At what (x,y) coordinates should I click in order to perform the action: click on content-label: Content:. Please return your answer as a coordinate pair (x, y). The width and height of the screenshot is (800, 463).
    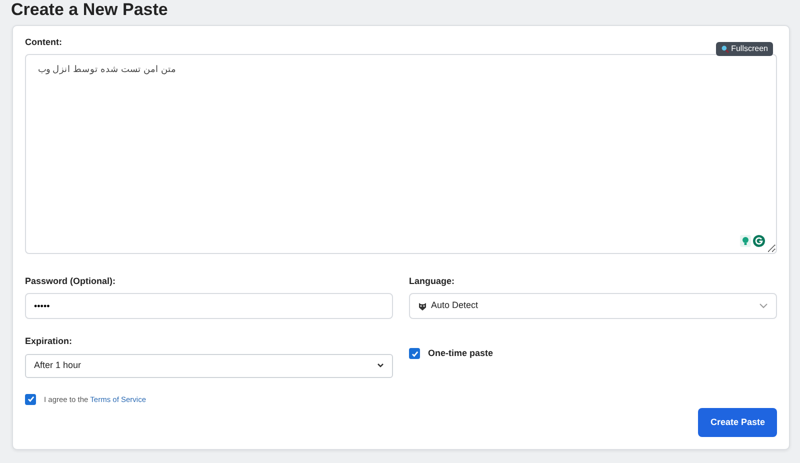
    Looking at the image, I should click on (43, 42).